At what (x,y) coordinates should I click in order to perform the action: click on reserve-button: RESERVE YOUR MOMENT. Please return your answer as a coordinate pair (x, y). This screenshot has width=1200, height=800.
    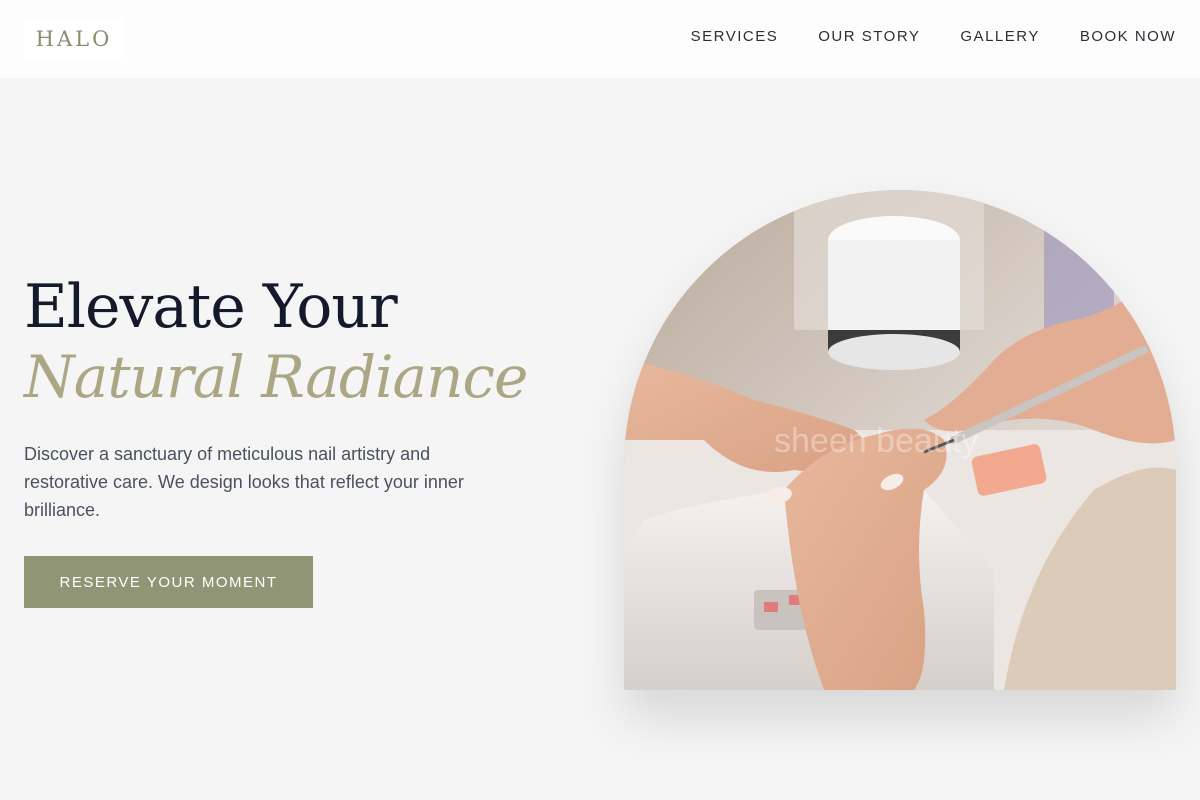
    Looking at the image, I should click on (168, 582).